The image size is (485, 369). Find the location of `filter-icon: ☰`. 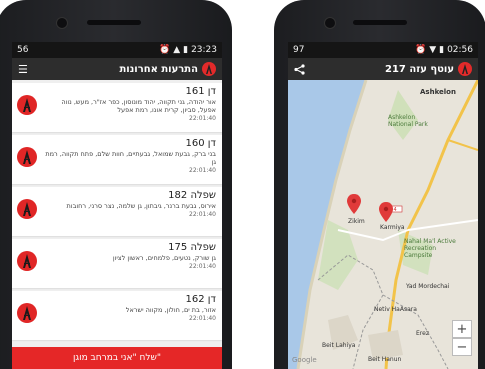

filter-icon: ☰ is located at coordinates (23, 69).